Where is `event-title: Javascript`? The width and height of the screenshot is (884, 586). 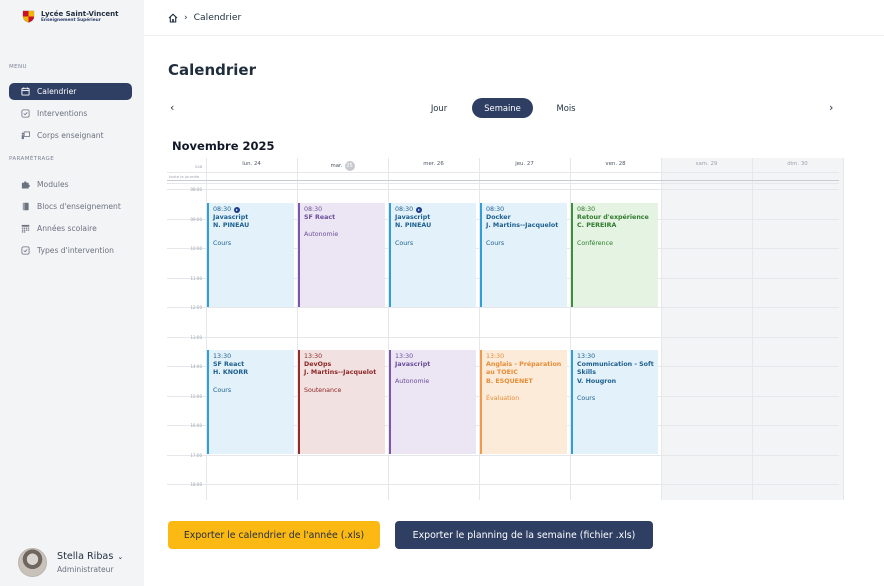 event-title: Javascript is located at coordinates (413, 218).